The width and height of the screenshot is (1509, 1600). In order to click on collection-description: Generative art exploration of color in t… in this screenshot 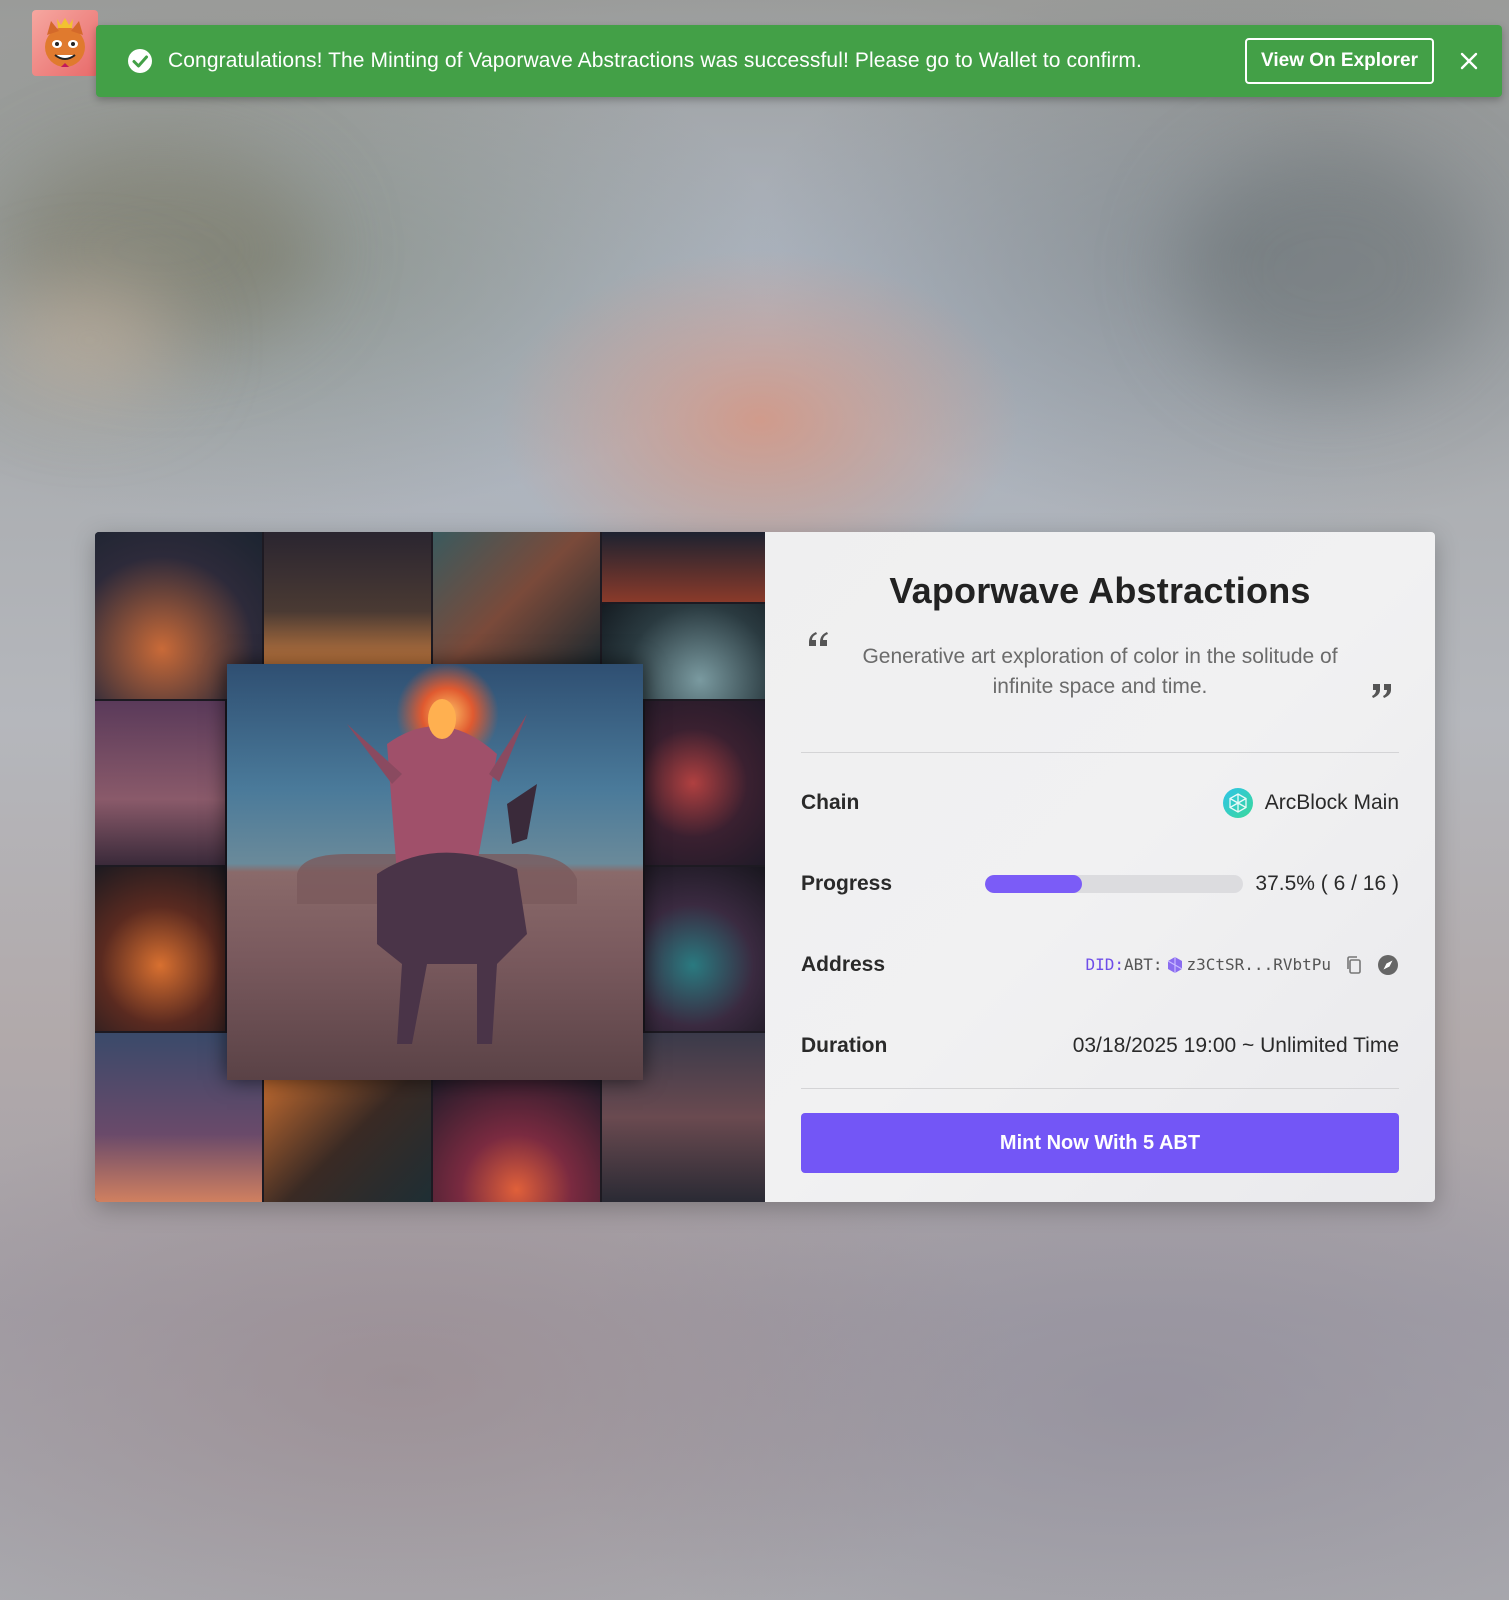, I will do `click(1100, 675)`.